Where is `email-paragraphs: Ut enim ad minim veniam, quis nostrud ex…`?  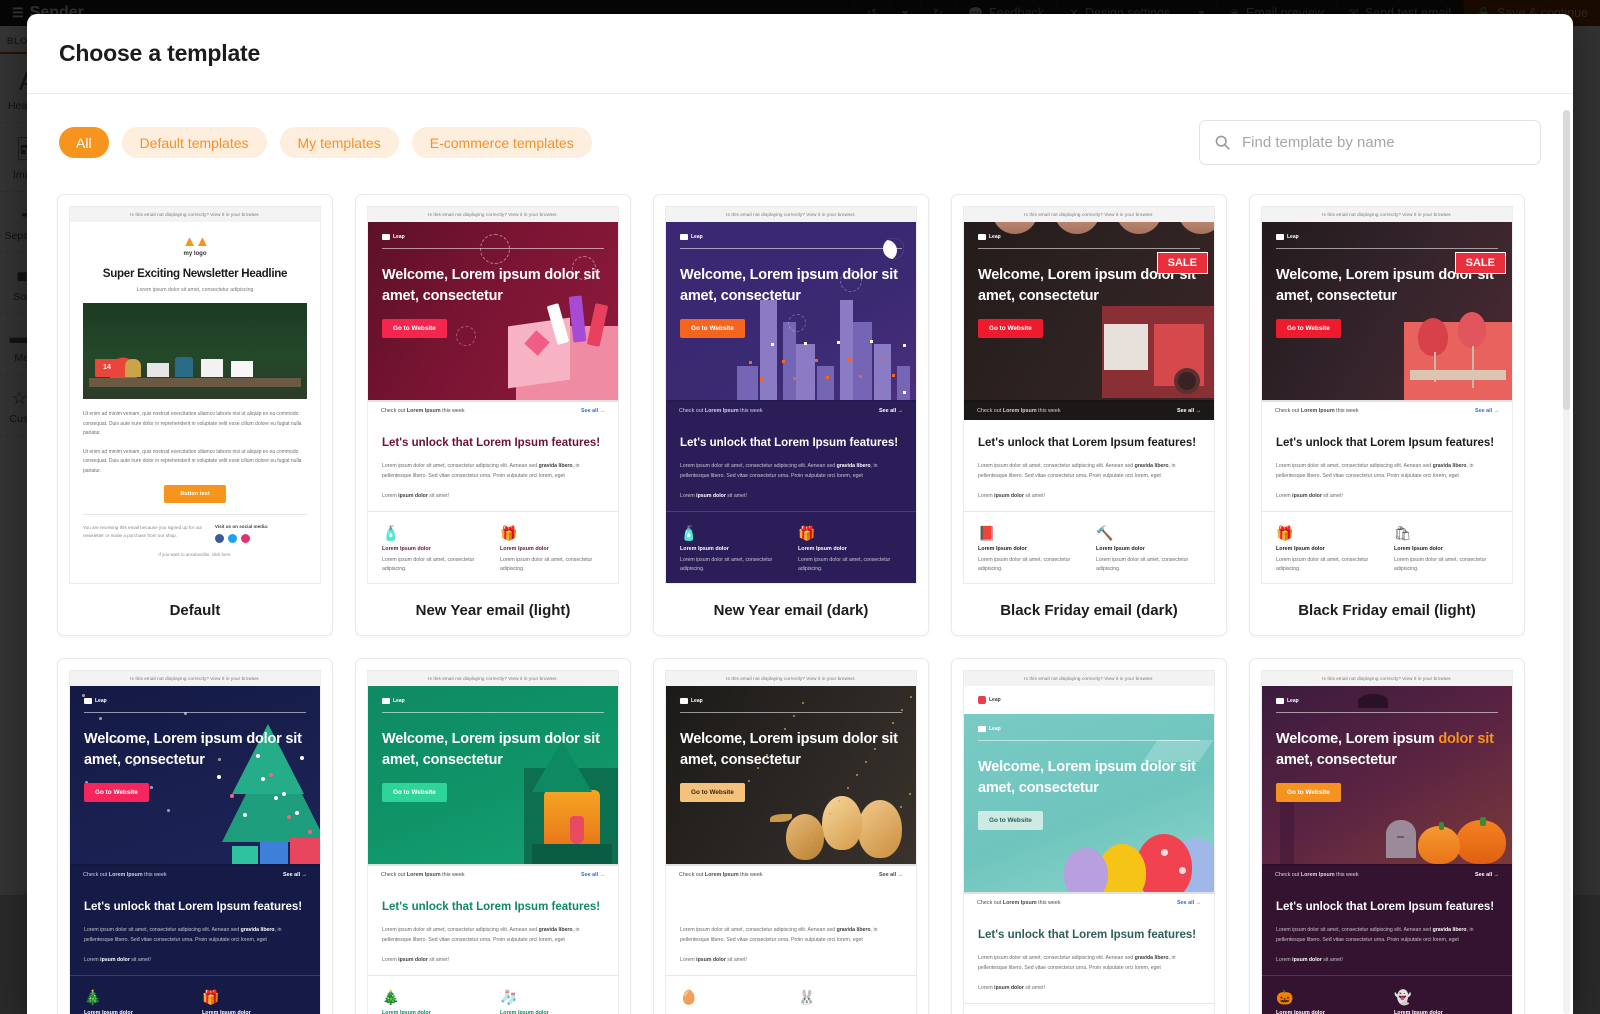
email-paragraphs: Ut enim ad minim veniam, quis nostrud ex… is located at coordinates (195, 451).